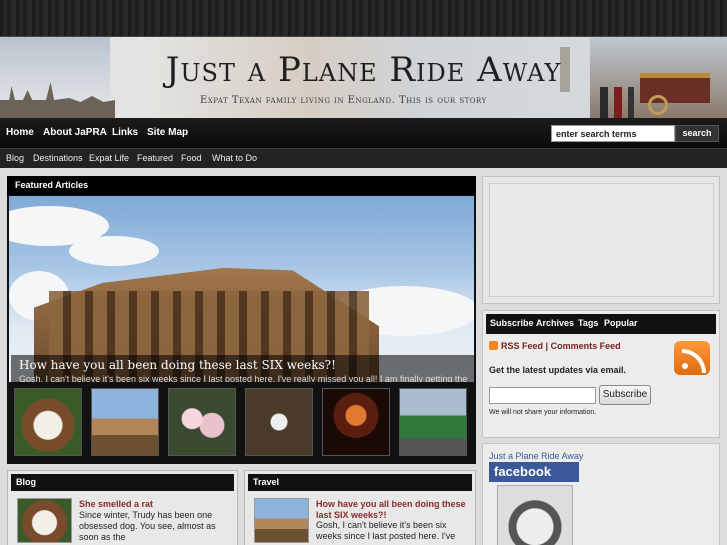  Describe the element at coordinates (692, 358) in the screenshot. I see `rss-large-icon` at that location.